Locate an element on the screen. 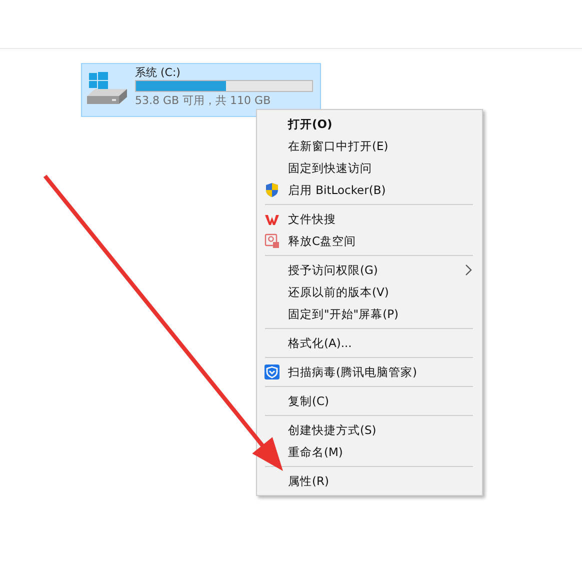 This screenshot has height=564, width=582. free-space-text: 53.8 GB 可用，共 110 GB is located at coordinates (203, 100).